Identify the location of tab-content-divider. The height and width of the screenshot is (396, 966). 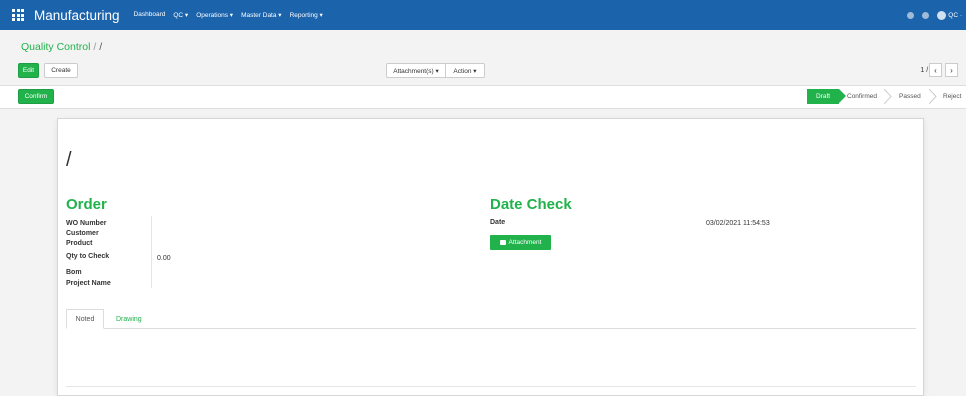
(491, 386).